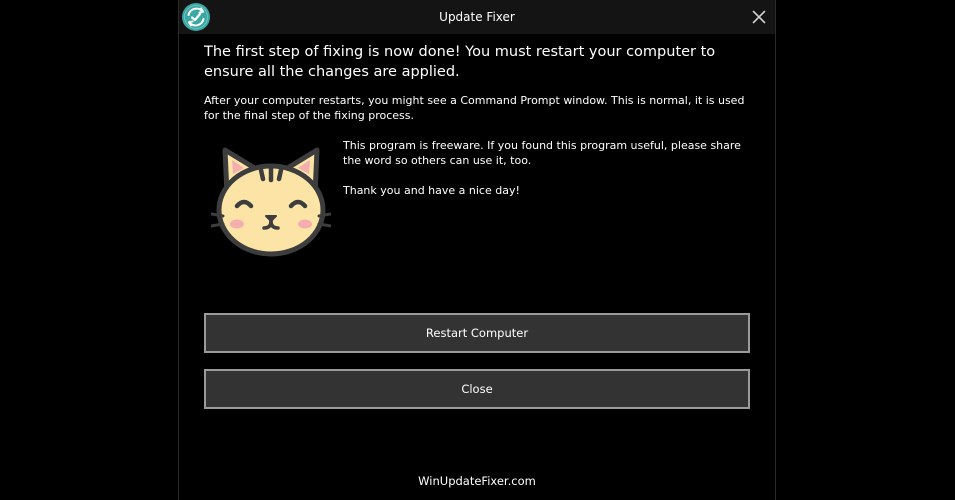  Describe the element at coordinates (431, 190) in the screenshot. I see `thanks-text: Thank you and have a nice day!` at that location.